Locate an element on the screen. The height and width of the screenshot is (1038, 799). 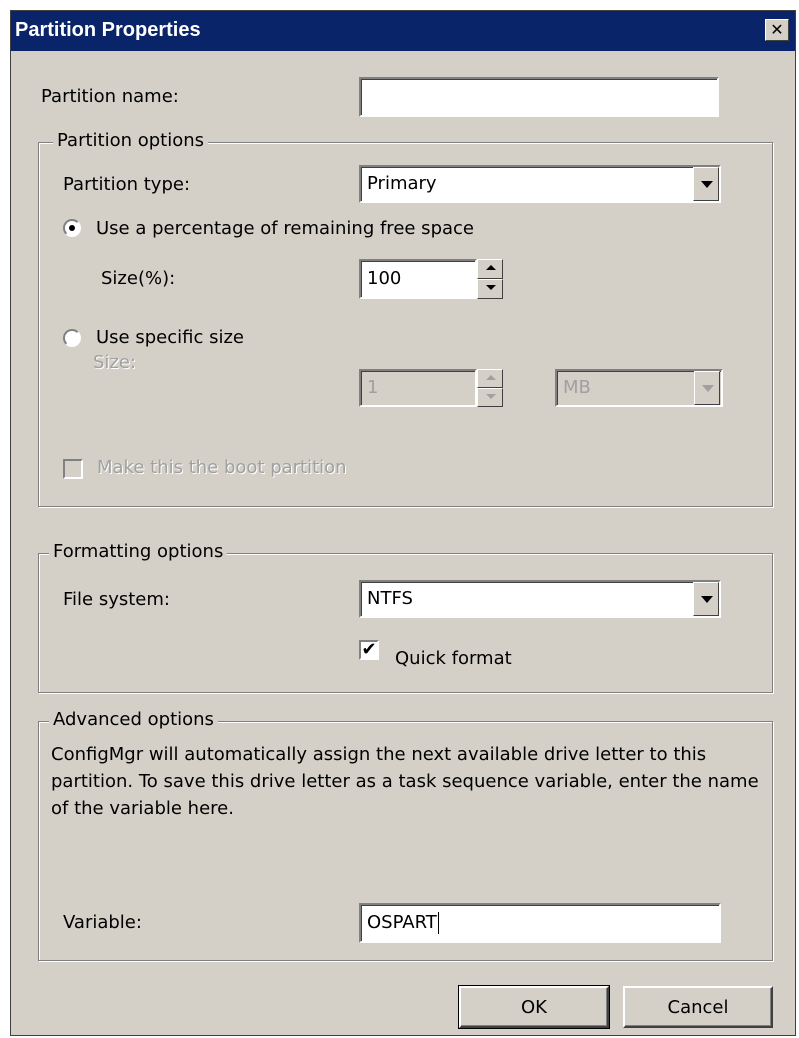
radio-use-specific-size is located at coordinates (72, 338).